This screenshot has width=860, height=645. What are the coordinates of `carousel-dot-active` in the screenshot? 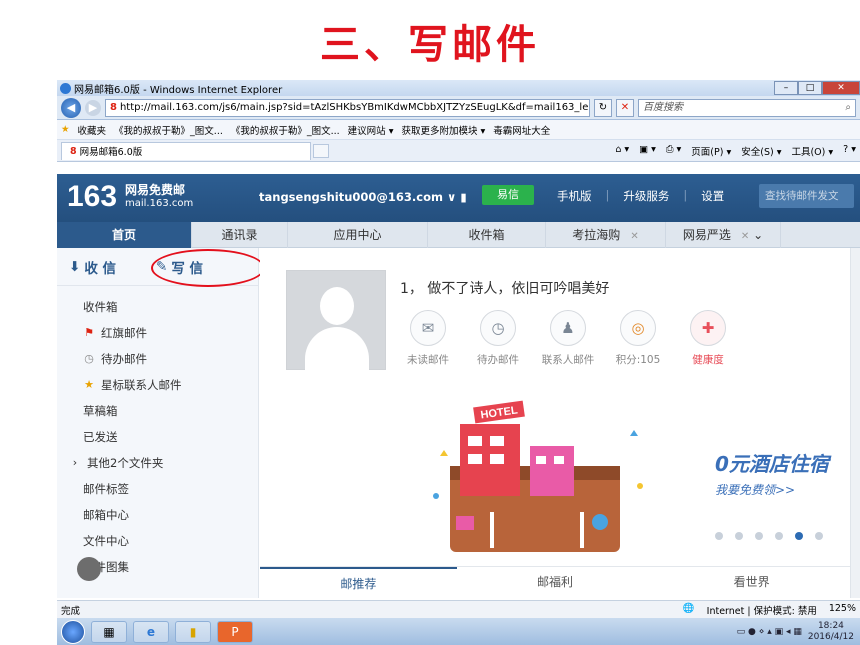 It's located at (799, 536).